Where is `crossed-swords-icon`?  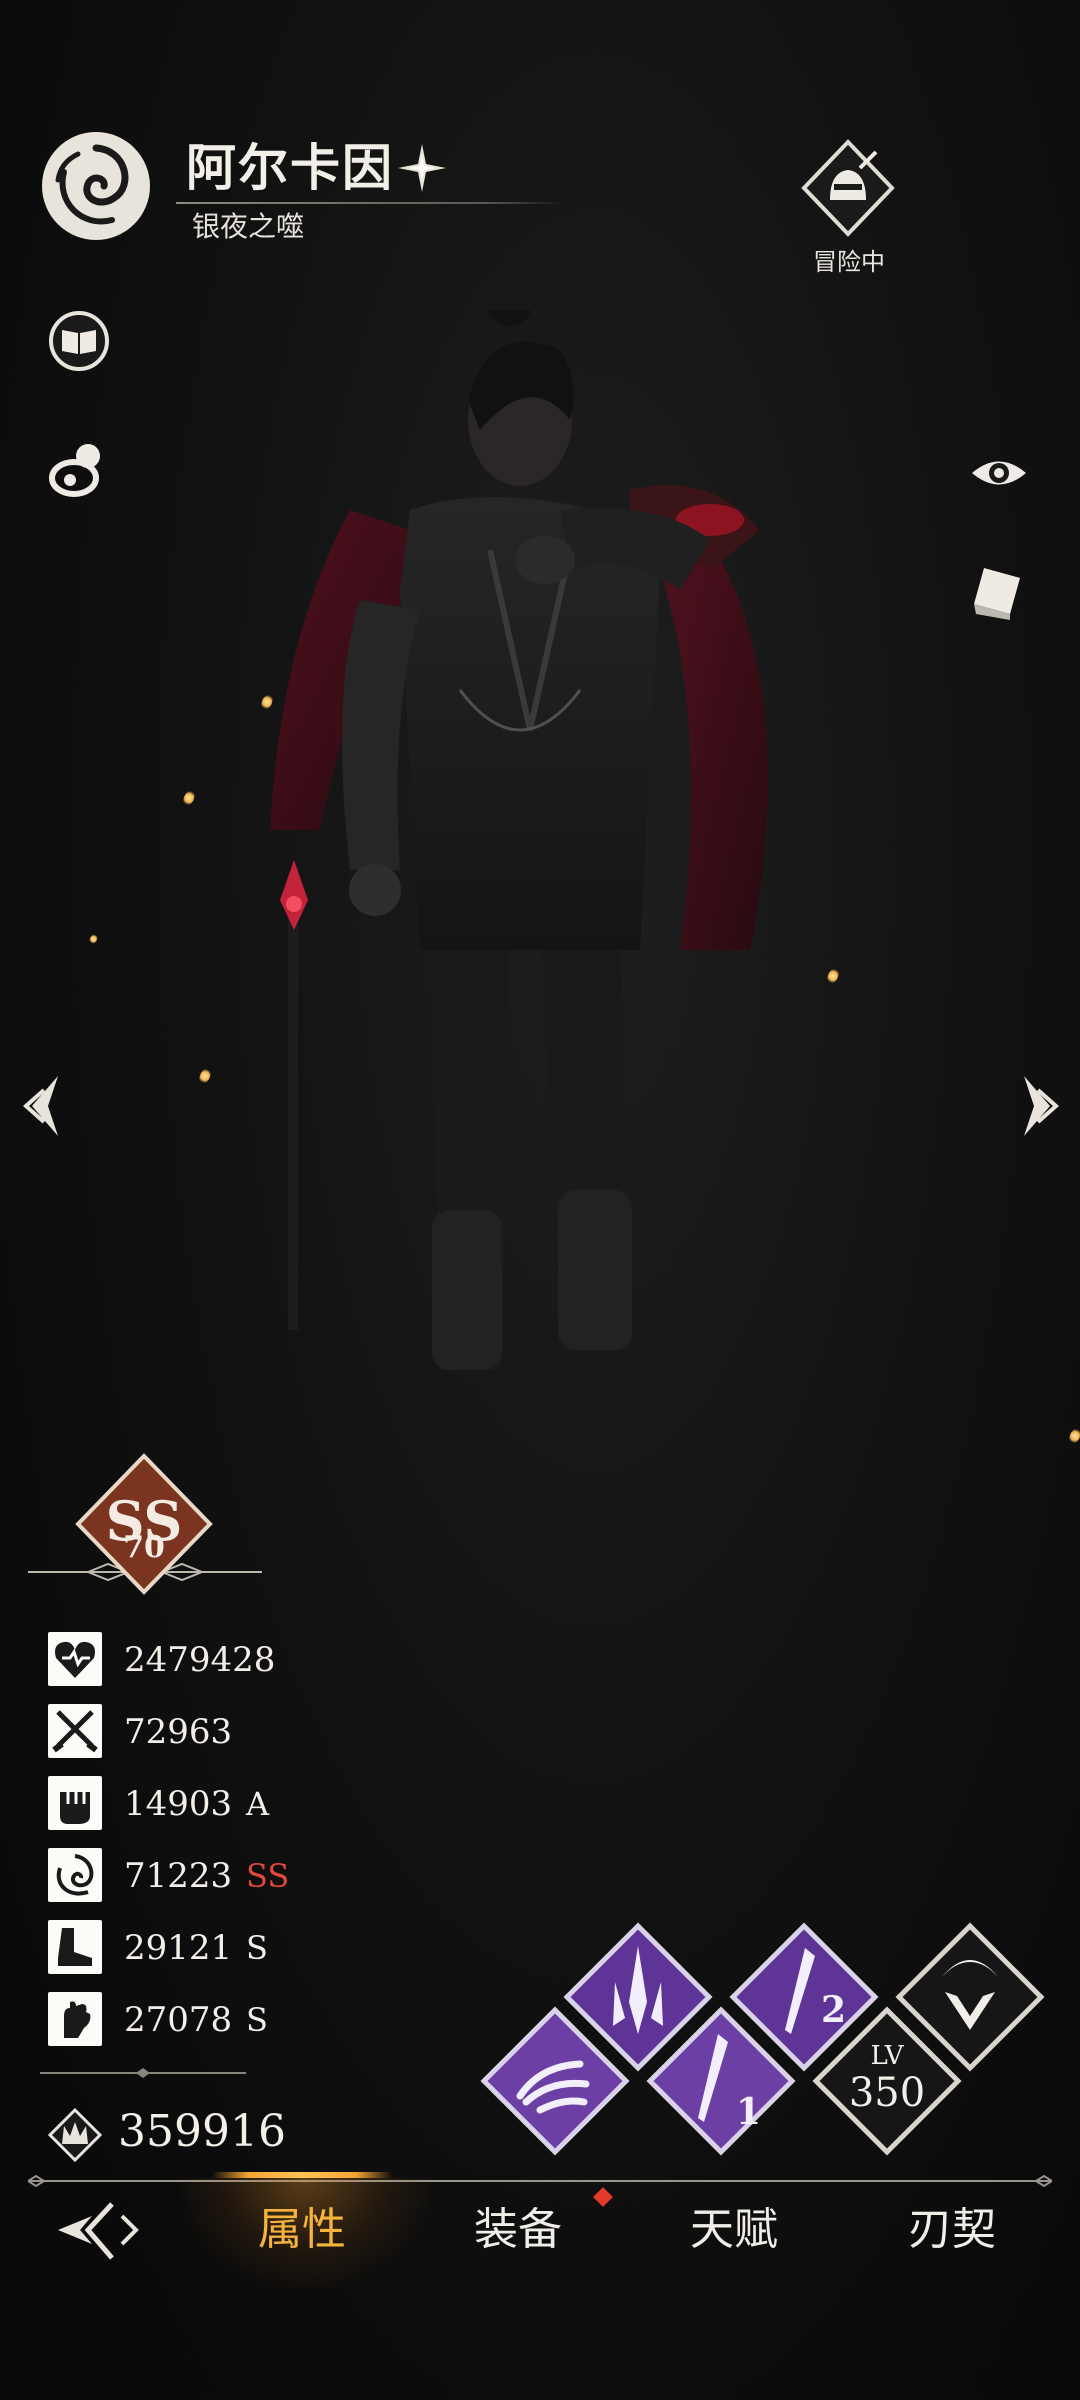 crossed-swords-icon is located at coordinates (75, 1731).